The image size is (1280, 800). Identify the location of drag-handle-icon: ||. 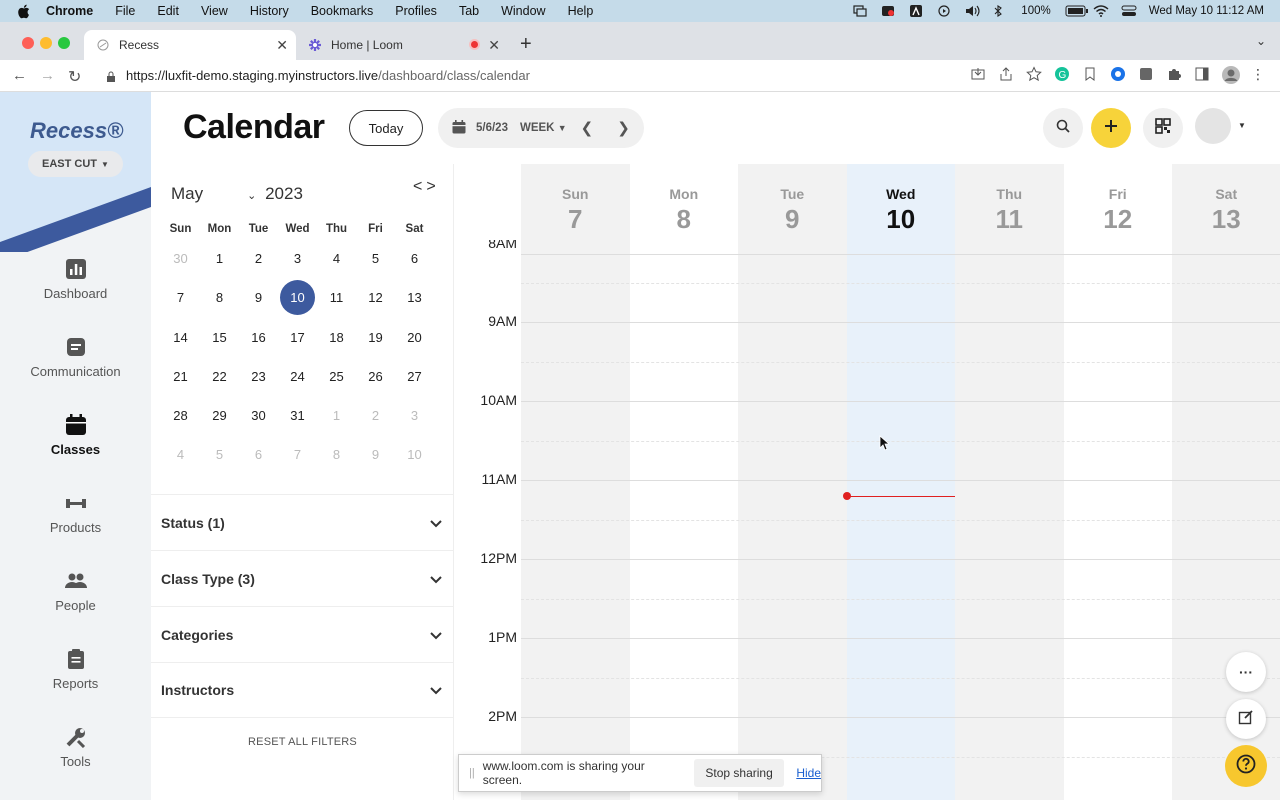
(472, 773).